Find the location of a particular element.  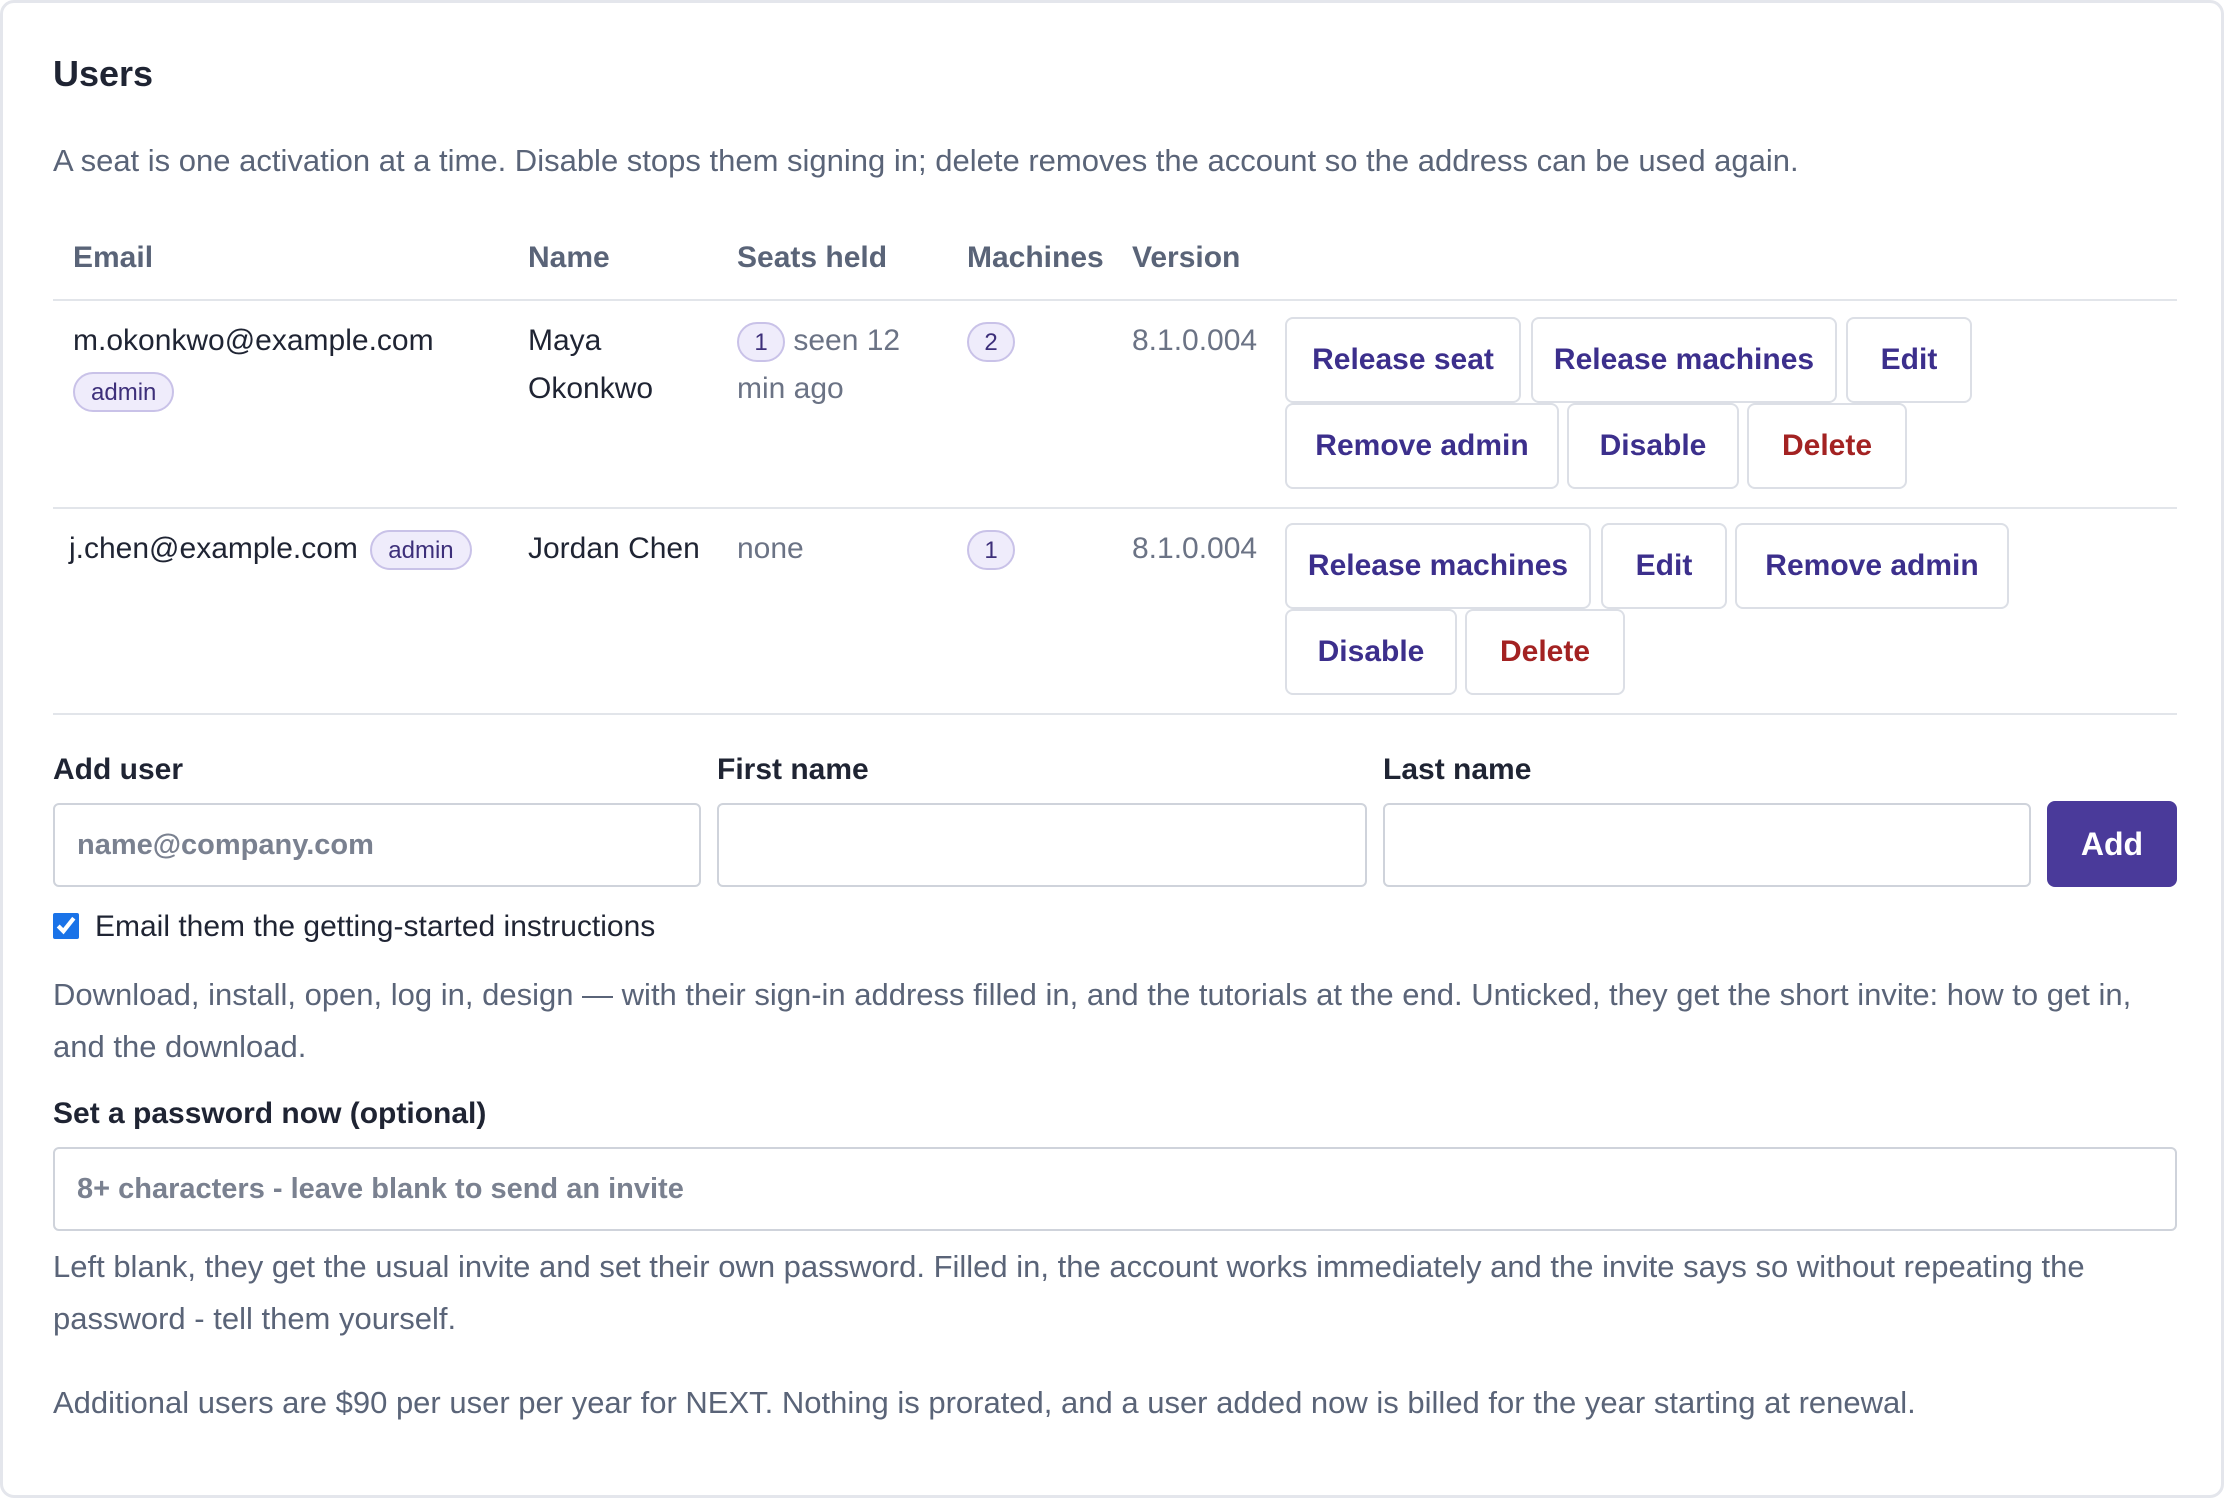

seats-count-badge: 1 is located at coordinates (761, 342).